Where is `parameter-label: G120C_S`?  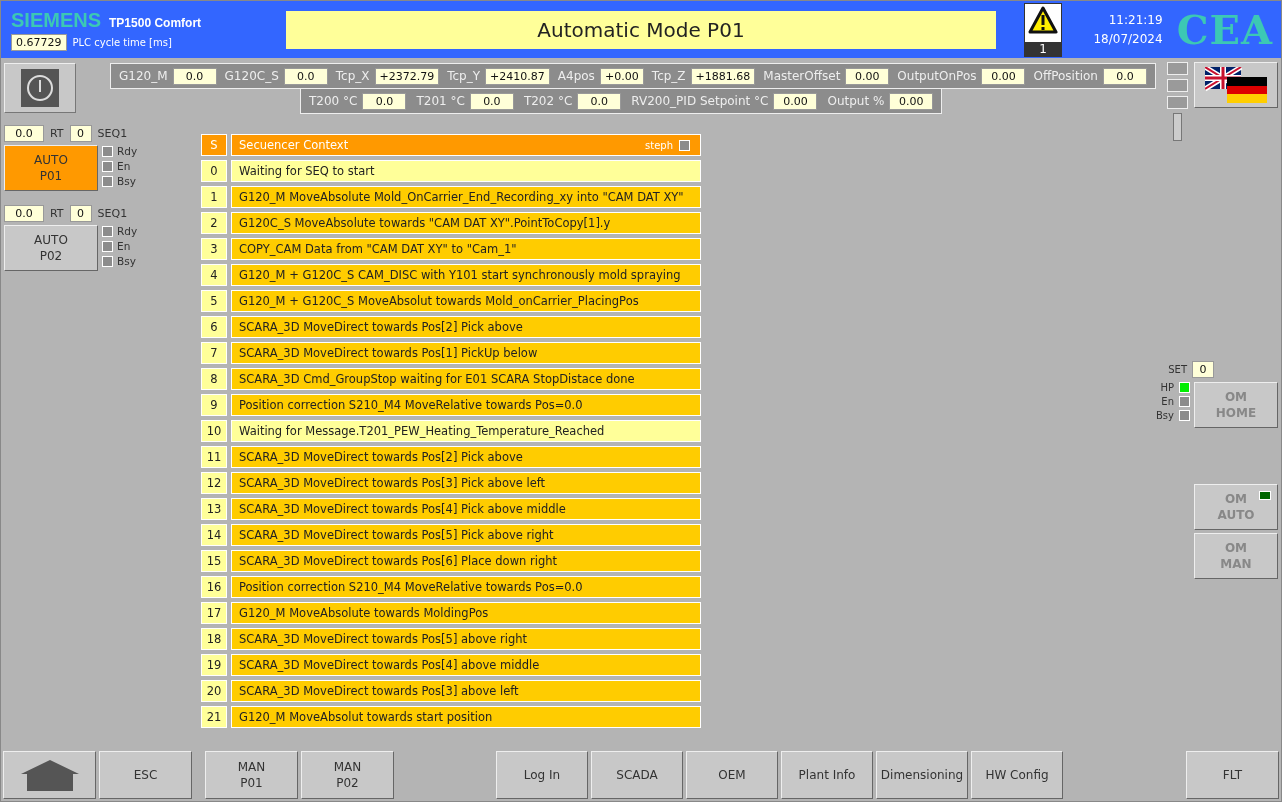 parameter-label: G120C_S is located at coordinates (251, 76).